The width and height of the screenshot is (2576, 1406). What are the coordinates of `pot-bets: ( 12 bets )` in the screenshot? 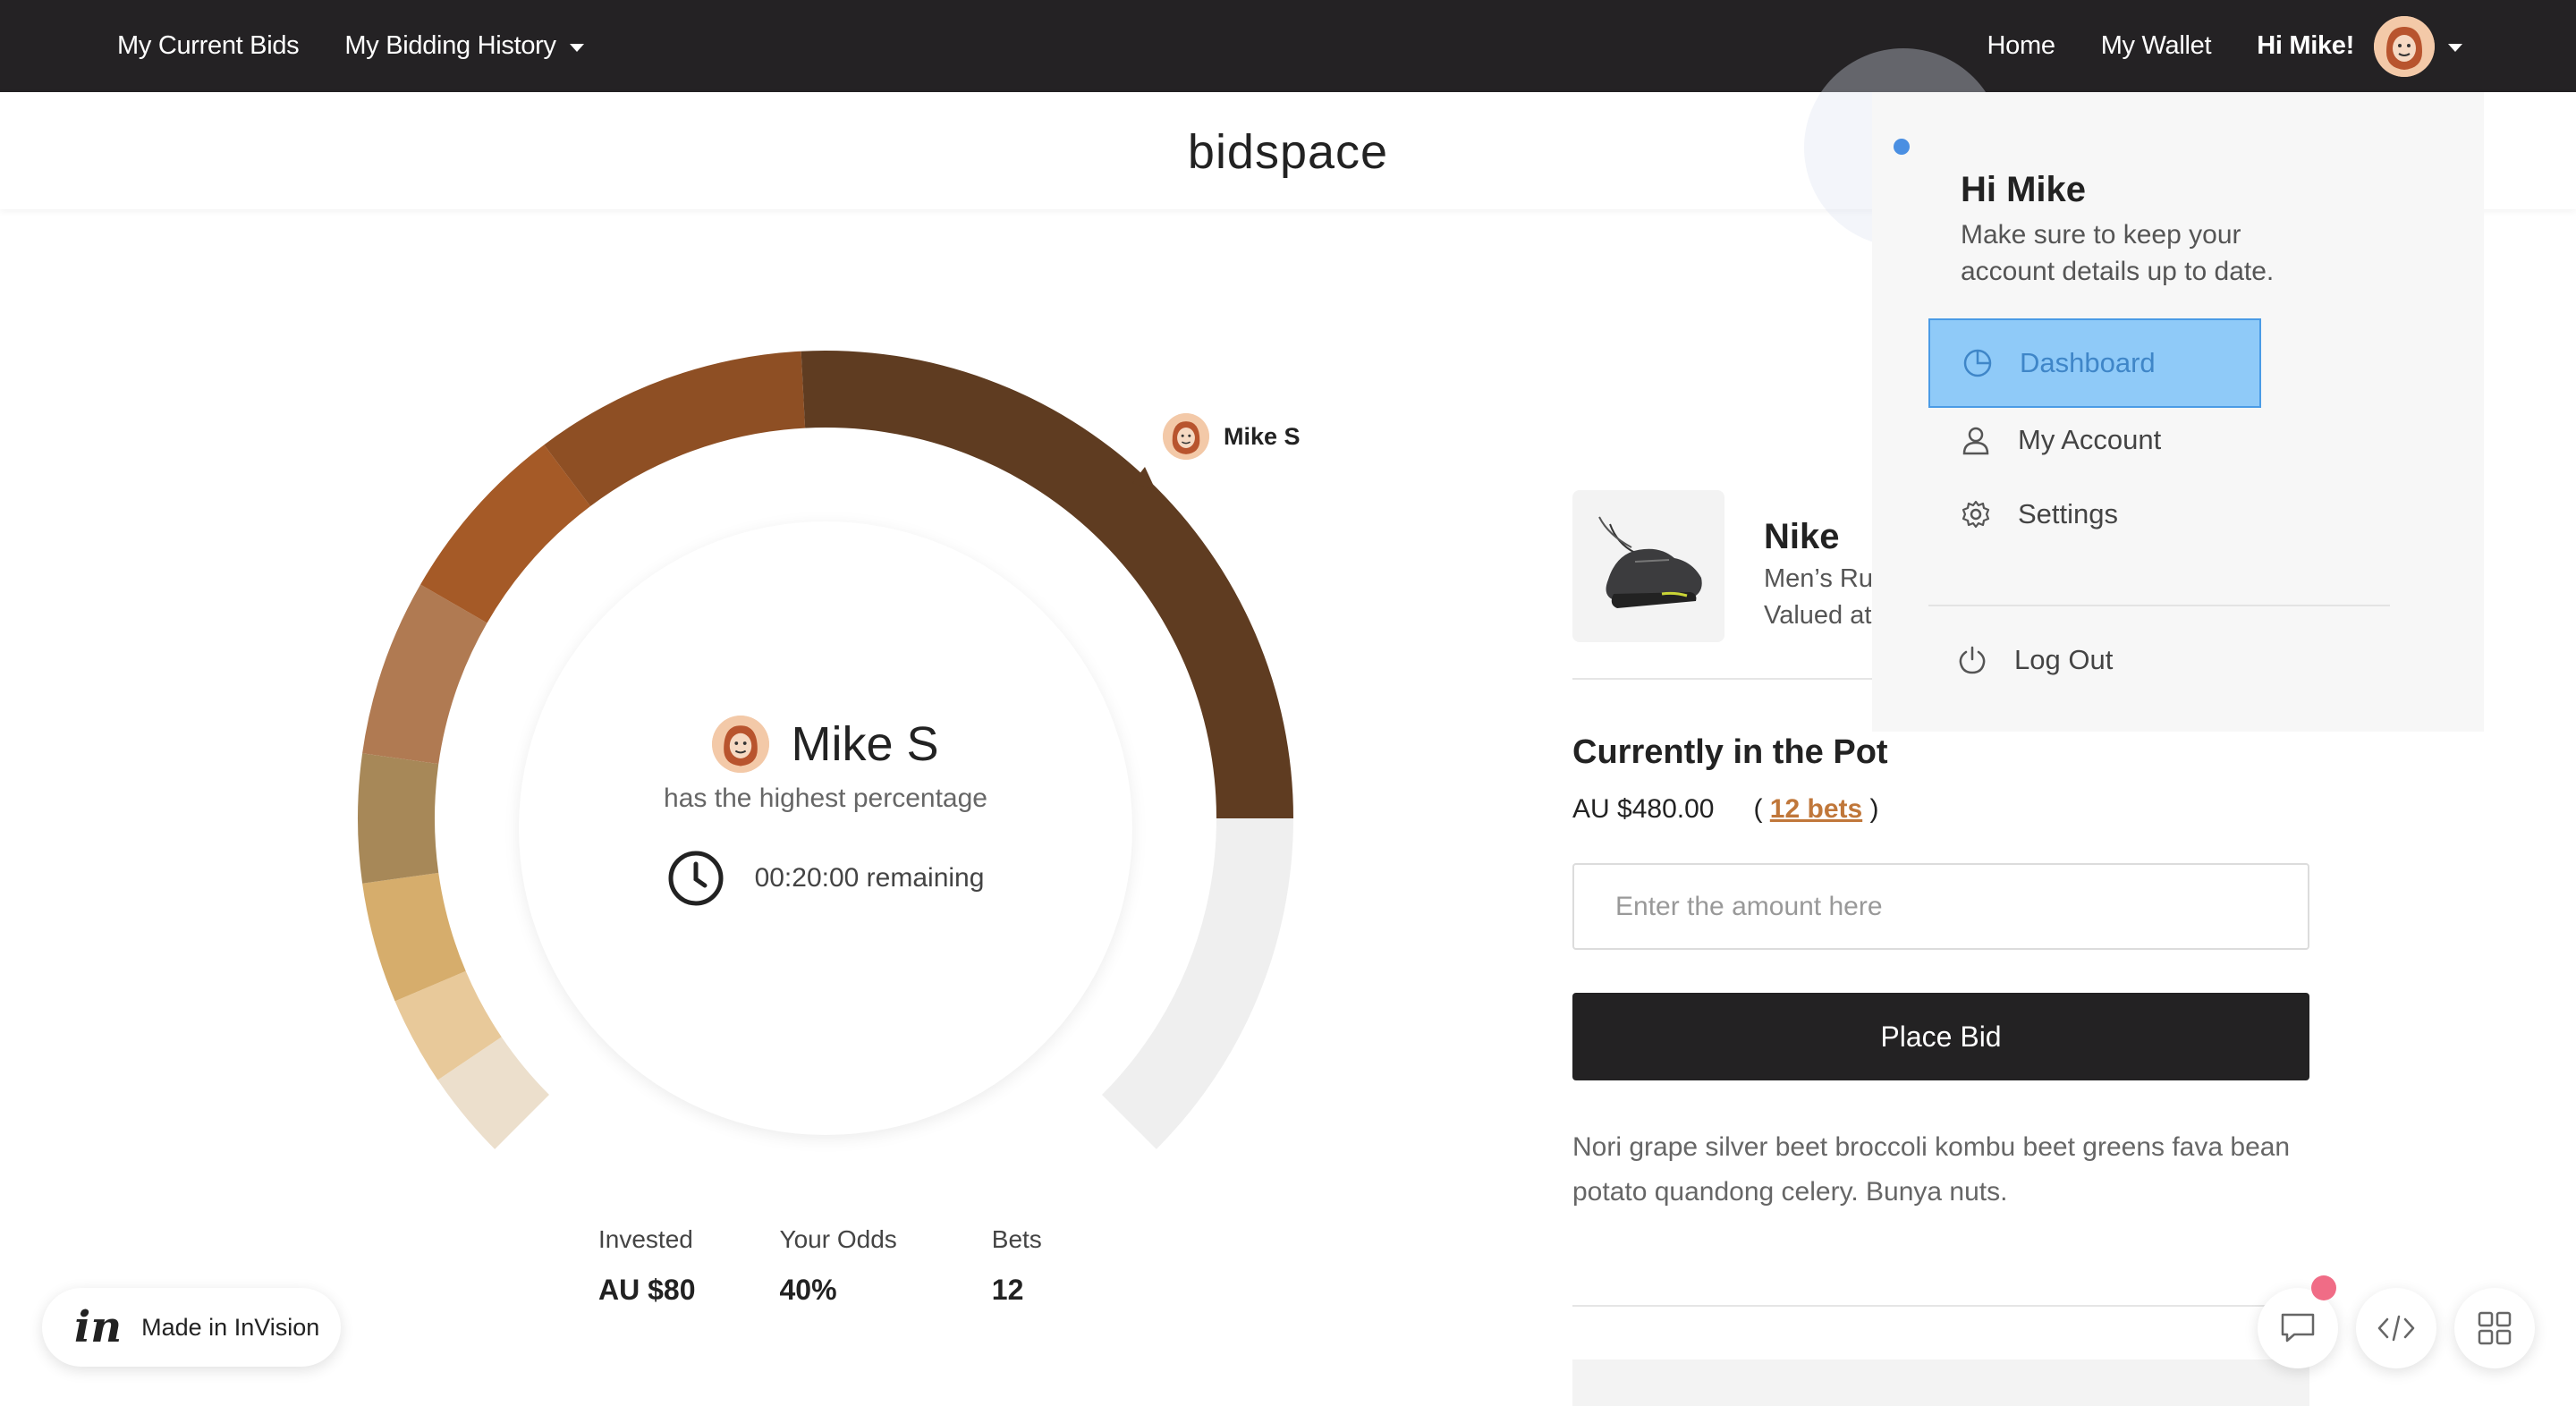 It's located at (1815, 810).